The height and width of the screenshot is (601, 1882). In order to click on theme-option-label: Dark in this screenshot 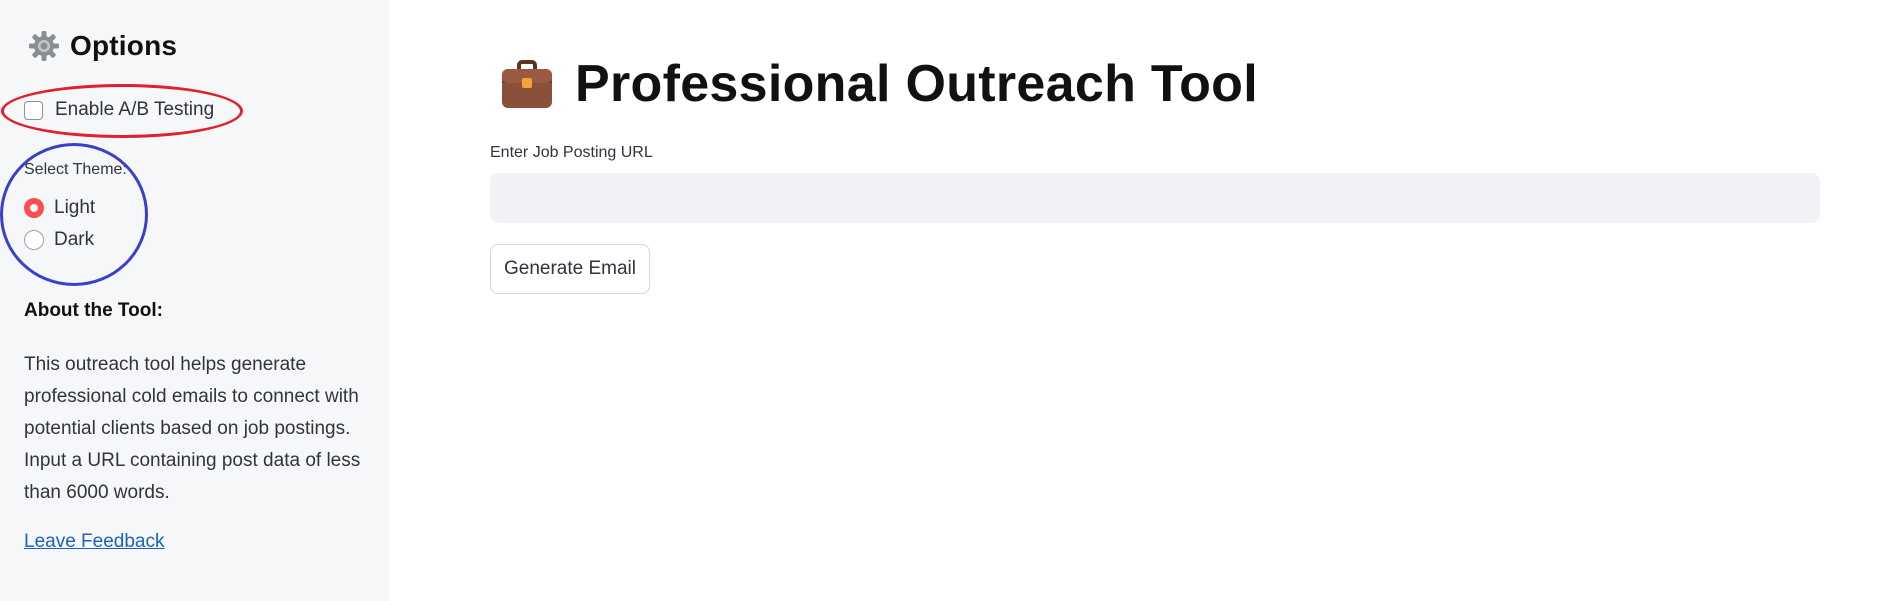, I will do `click(74, 239)`.